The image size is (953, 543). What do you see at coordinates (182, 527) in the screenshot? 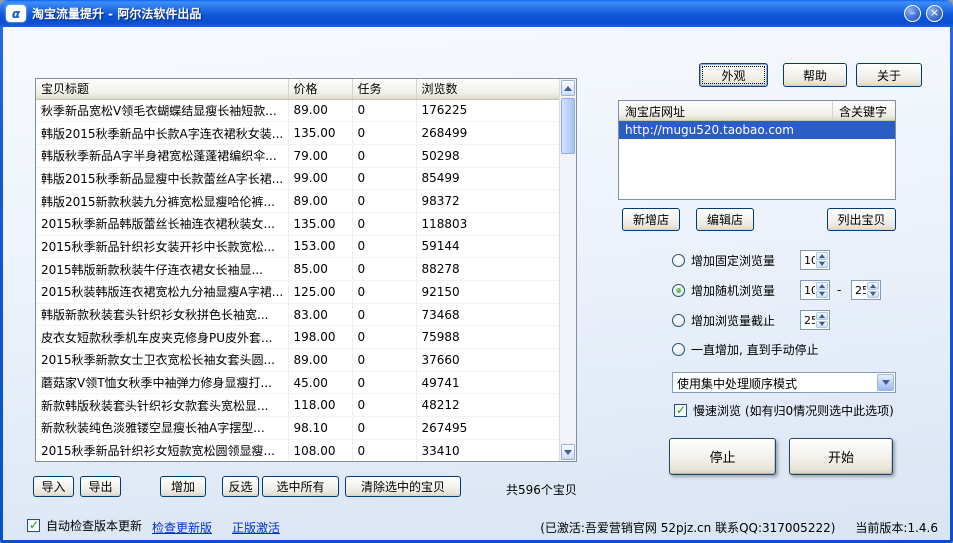
I see `check-update-link: 检查更新版` at bounding box center [182, 527].